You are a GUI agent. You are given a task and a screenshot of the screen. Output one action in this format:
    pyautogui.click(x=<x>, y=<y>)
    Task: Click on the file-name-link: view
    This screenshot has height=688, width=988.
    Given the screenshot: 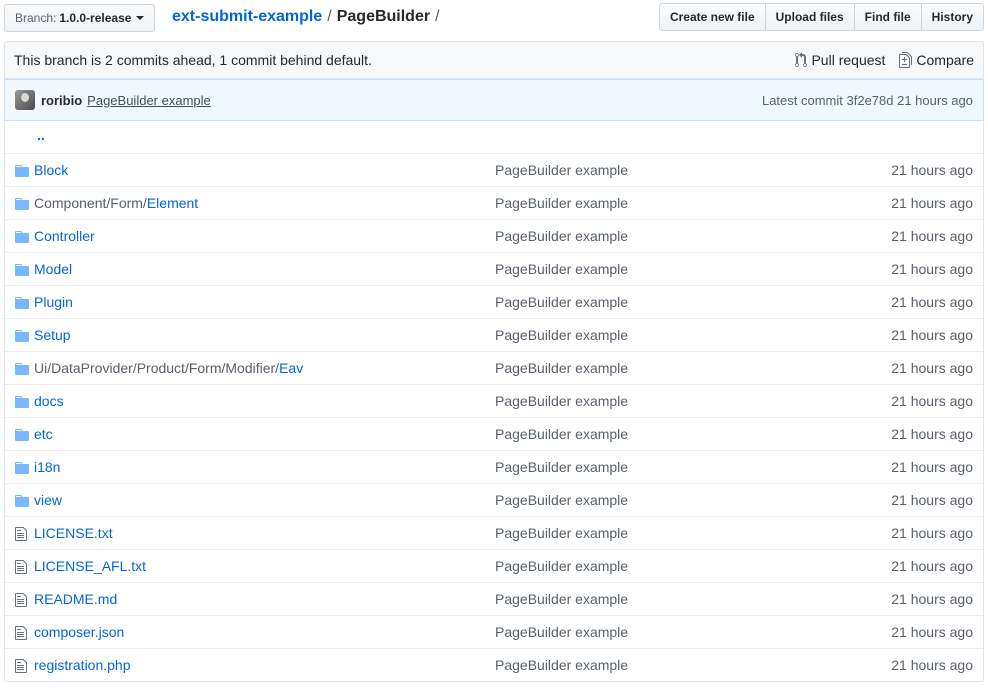 What is the action you would take?
    pyautogui.click(x=48, y=500)
    